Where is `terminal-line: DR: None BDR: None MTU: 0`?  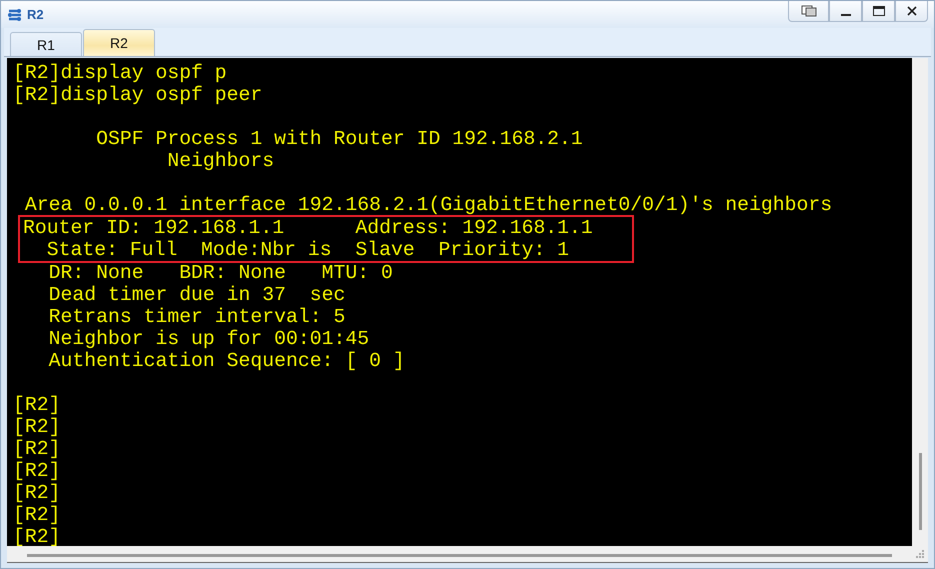
terminal-line: DR: None BDR: None MTU: 0 is located at coordinates (220, 273).